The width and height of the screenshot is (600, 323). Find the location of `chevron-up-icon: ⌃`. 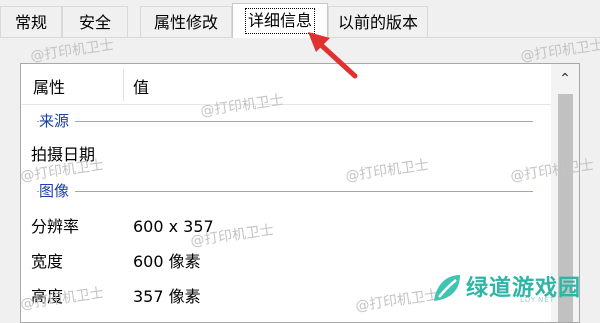

chevron-up-icon: ⌃ is located at coordinates (565, 78).